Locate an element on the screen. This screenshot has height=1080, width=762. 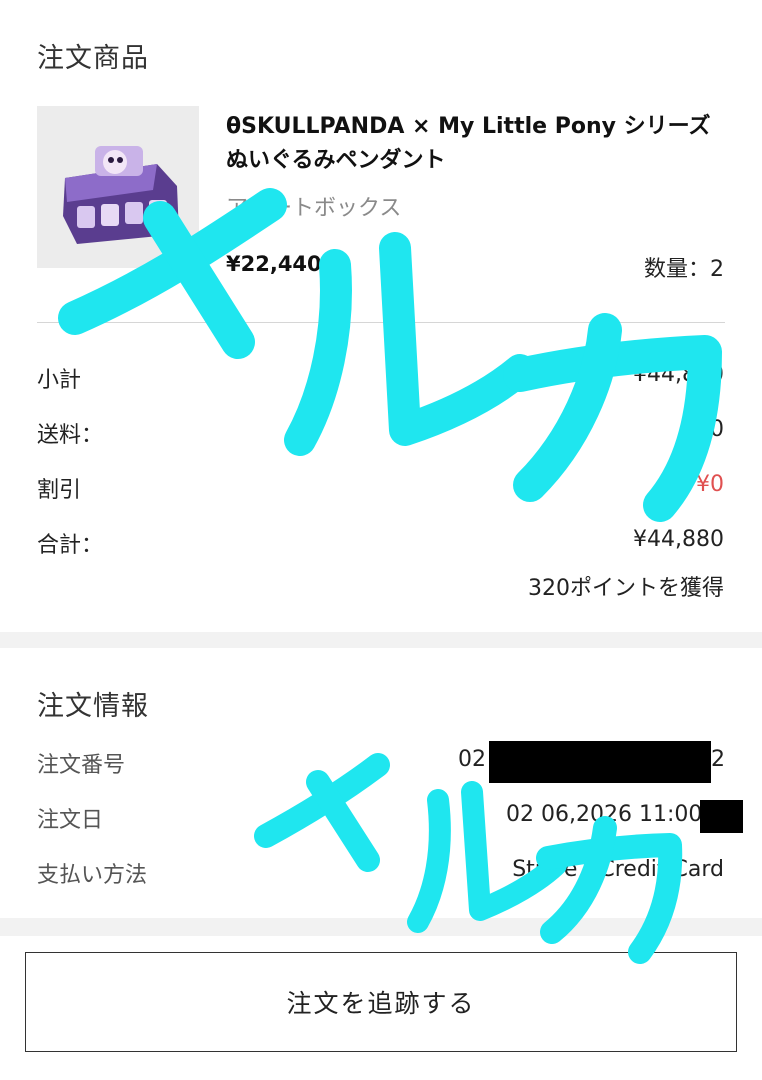
subtotal-value: ¥44,880 is located at coordinates (678, 374).